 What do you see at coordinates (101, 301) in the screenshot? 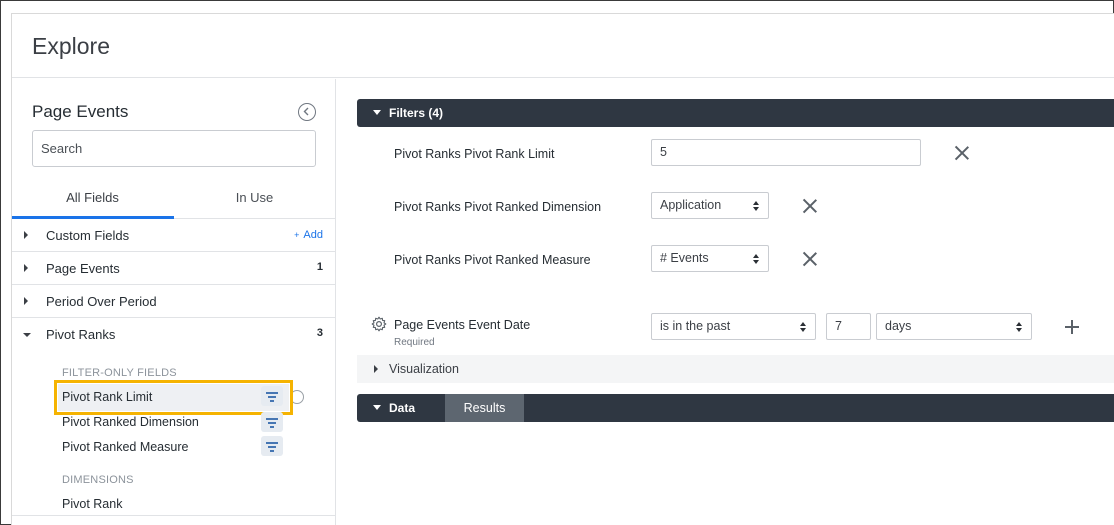
I see `group-label: Period Over Period` at bounding box center [101, 301].